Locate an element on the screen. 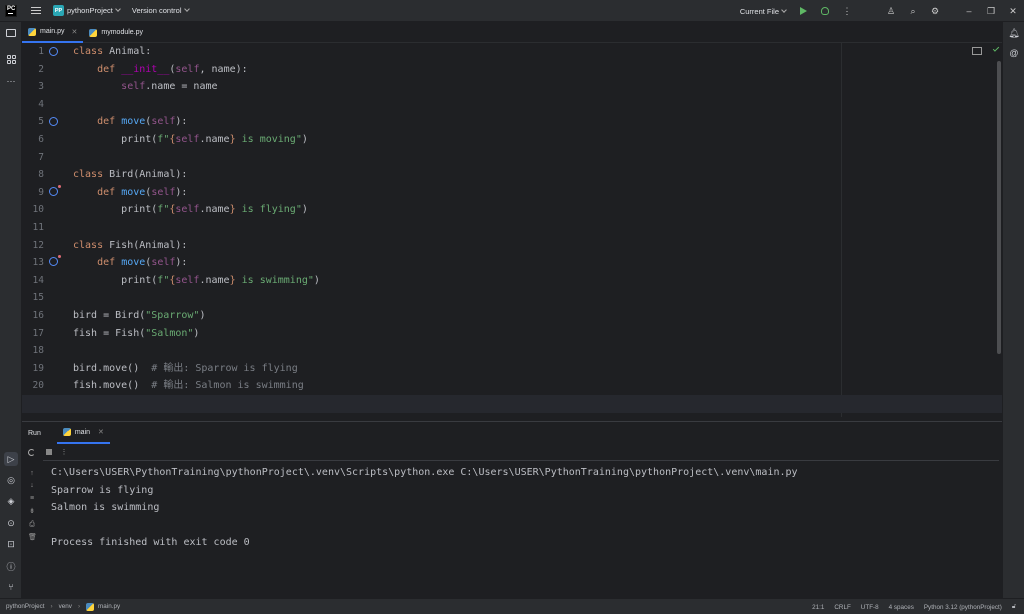  restore-icon: ❐ is located at coordinates (991, 10).